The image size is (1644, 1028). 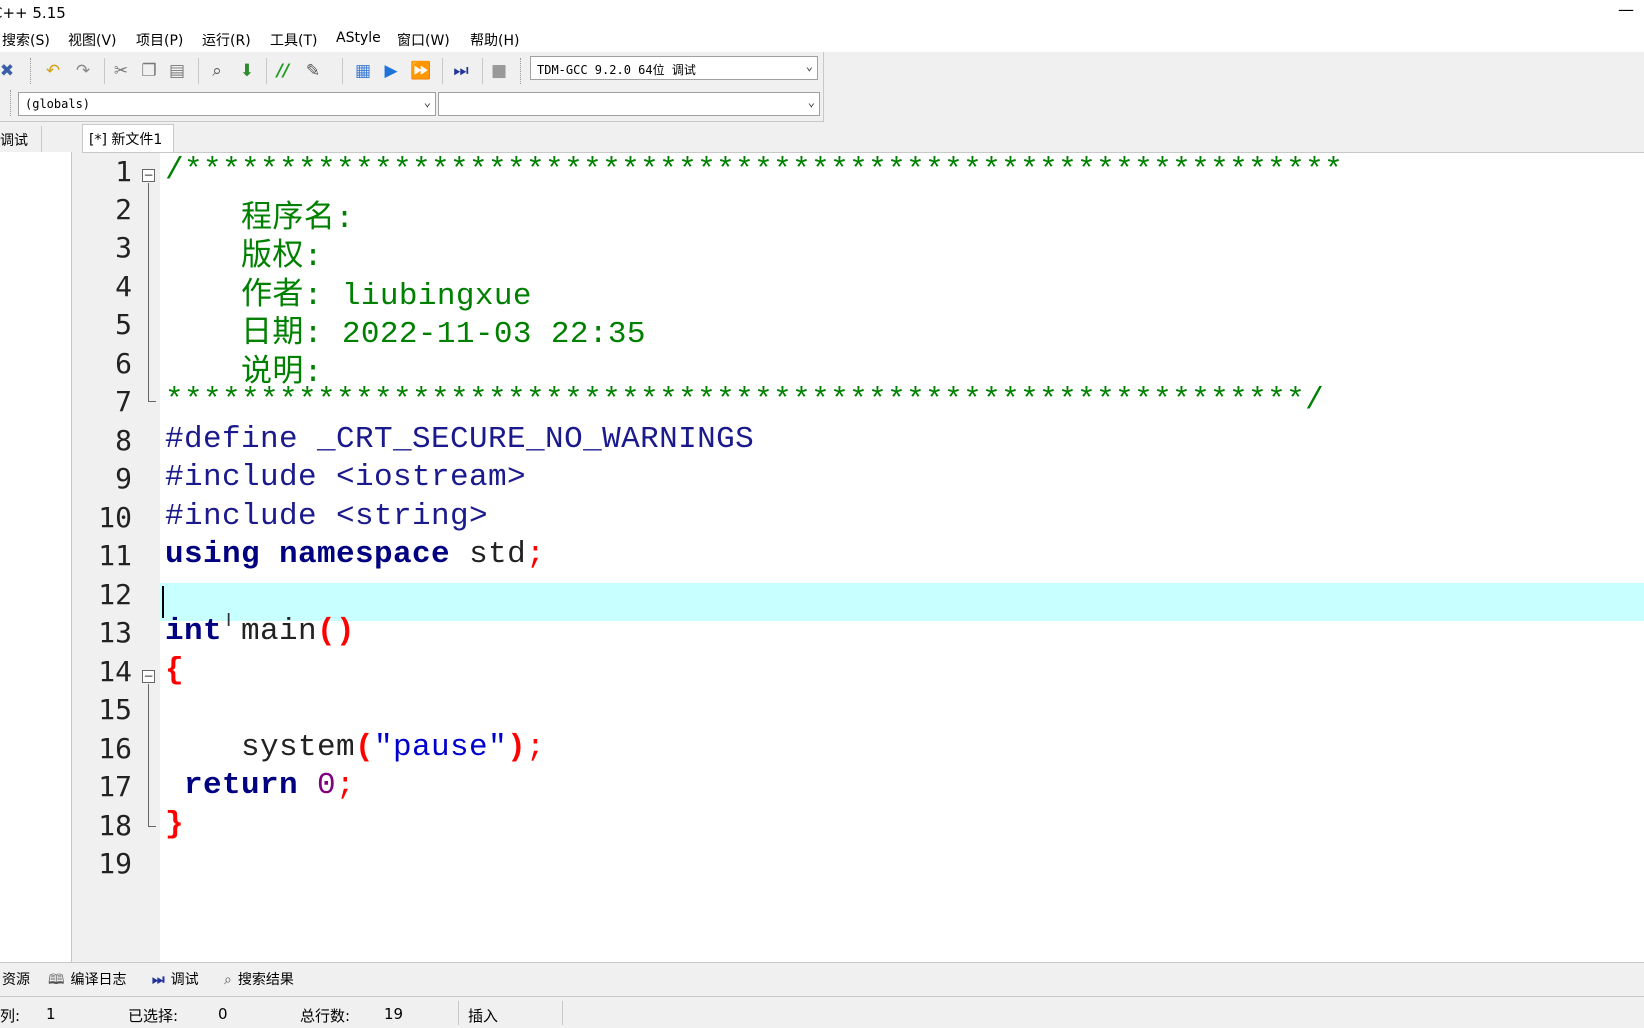 I want to click on paste-icon: ▤, so click(x=177, y=71).